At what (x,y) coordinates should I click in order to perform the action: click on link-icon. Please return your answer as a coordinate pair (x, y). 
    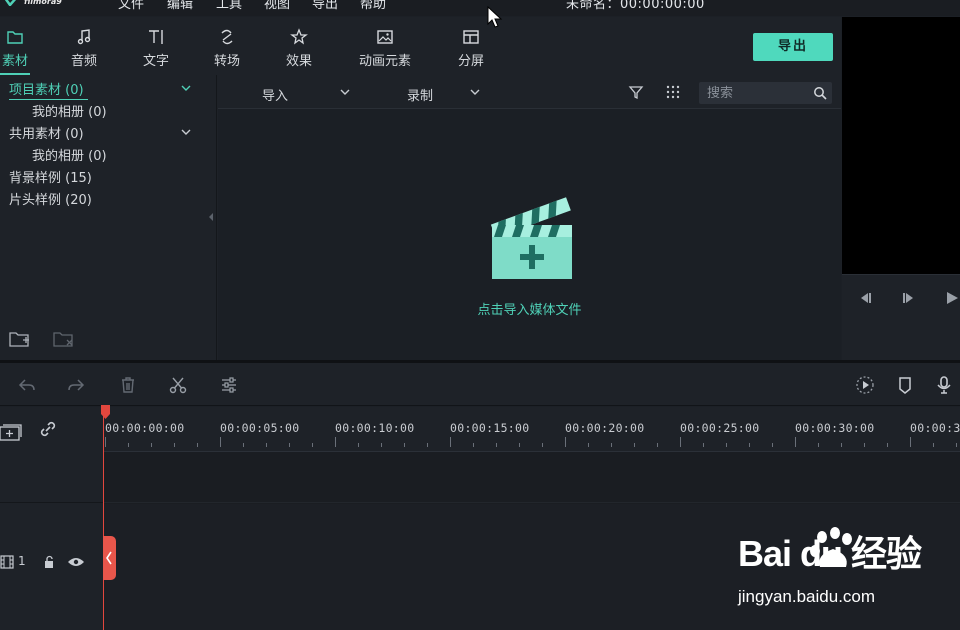
    Looking at the image, I should click on (48, 429).